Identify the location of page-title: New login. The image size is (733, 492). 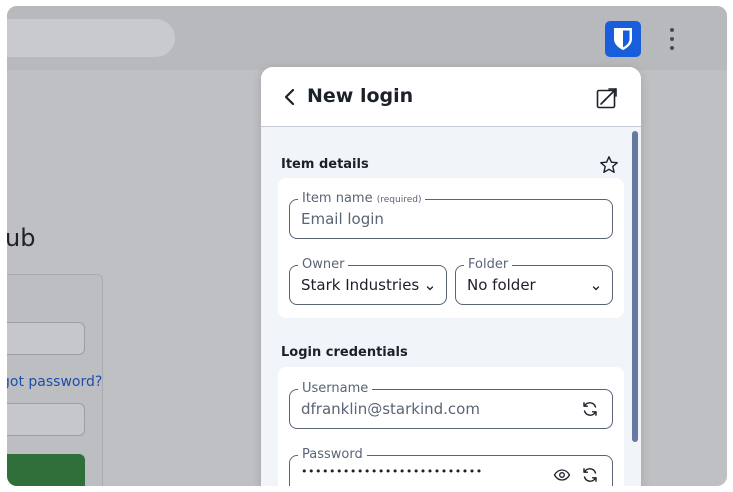
(360, 96).